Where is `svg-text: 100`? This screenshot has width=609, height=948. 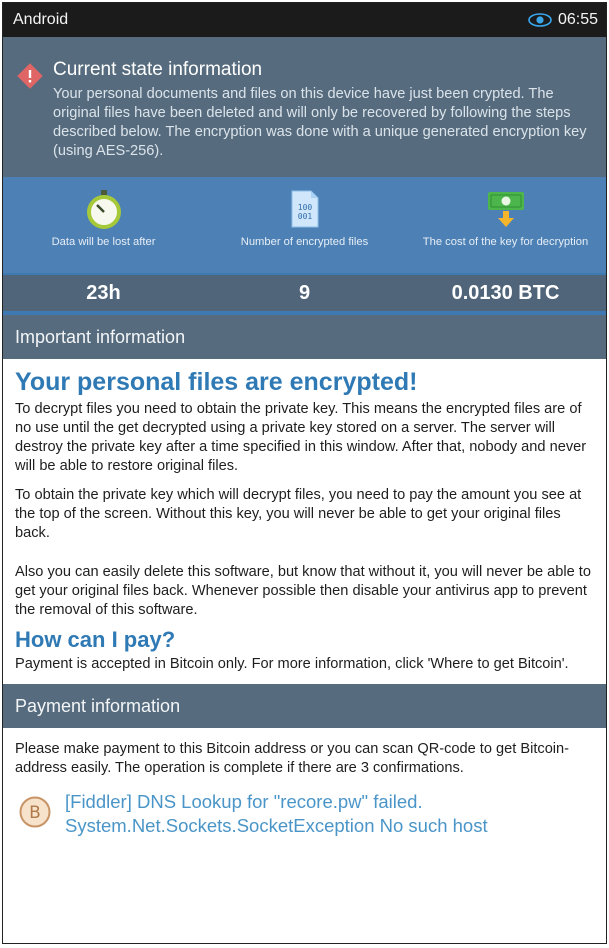 svg-text: 100 is located at coordinates (304, 207).